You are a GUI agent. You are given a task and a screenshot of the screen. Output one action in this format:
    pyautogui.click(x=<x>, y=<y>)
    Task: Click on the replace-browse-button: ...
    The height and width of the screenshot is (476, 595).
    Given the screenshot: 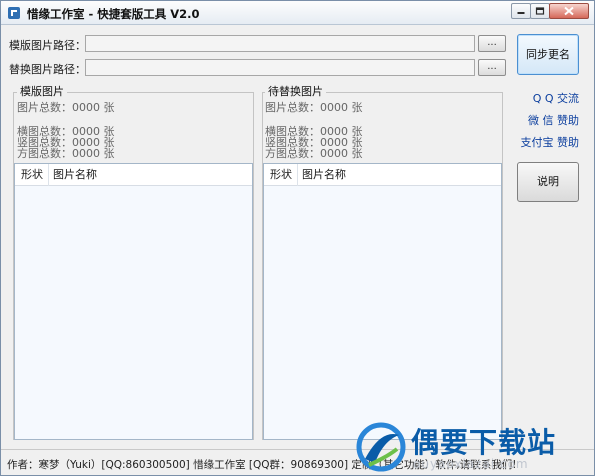 What is the action you would take?
    pyautogui.click(x=492, y=67)
    